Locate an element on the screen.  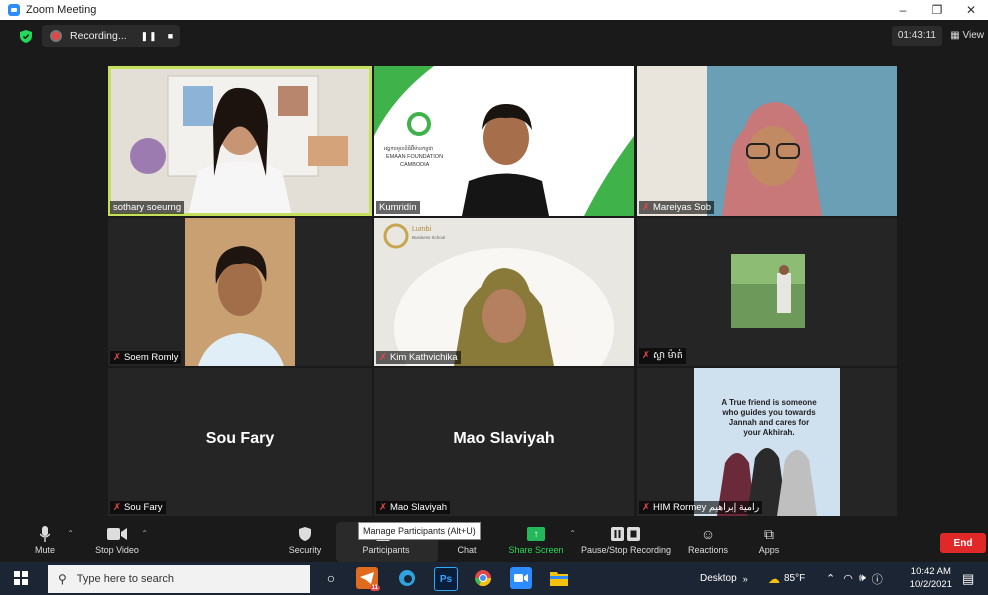
apps-label: Apps is located at coordinates (769, 550).